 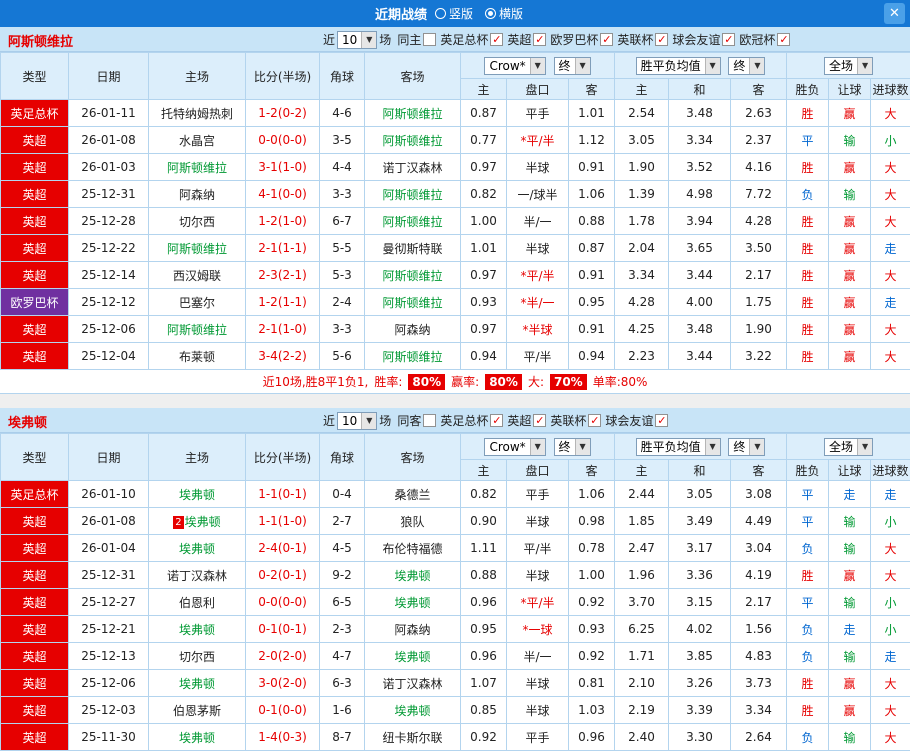 What do you see at coordinates (412, 737) in the screenshot?
I see `away-team-cell: 纽卡斯尔联` at bounding box center [412, 737].